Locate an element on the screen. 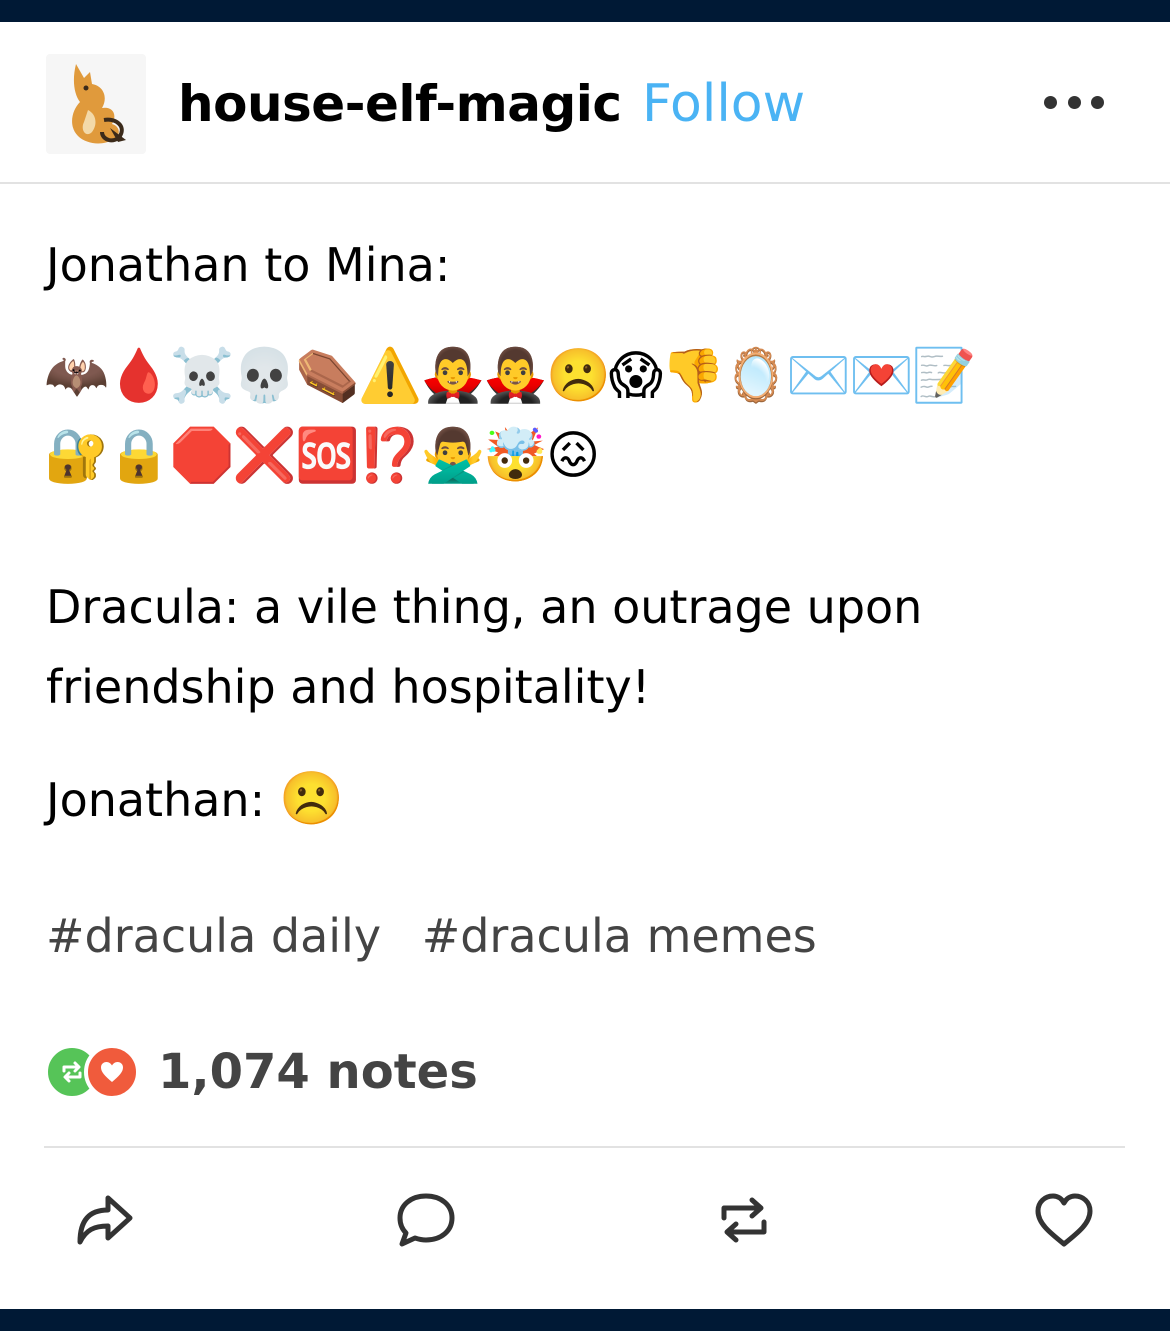 Image resolution: width=1170 pixels, height=1331 pixels. top-bar is located at coordinates (585, 11).